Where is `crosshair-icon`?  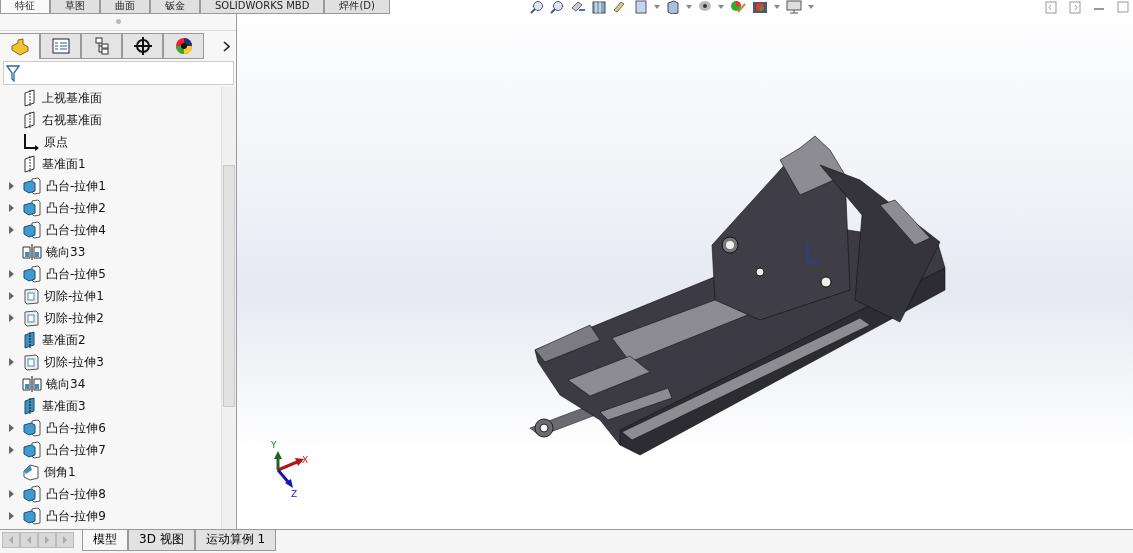 crosshair-icon is located at coordinates (142, 46).